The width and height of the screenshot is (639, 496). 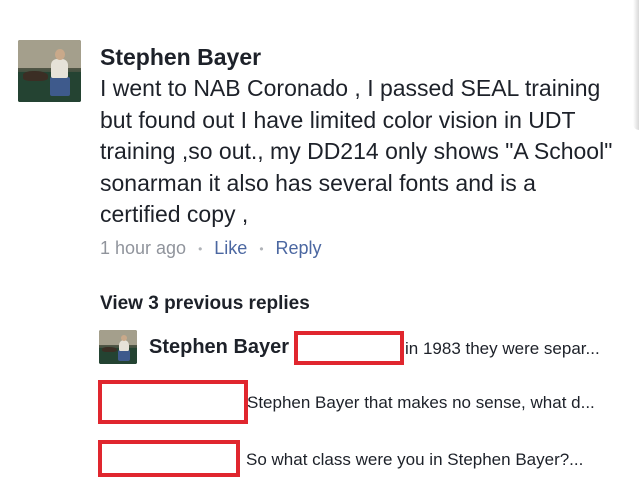 What do you see at coordinates (230, 248) in the screenshot?
I see `like-button: Like` at bounding box center [230, 248].